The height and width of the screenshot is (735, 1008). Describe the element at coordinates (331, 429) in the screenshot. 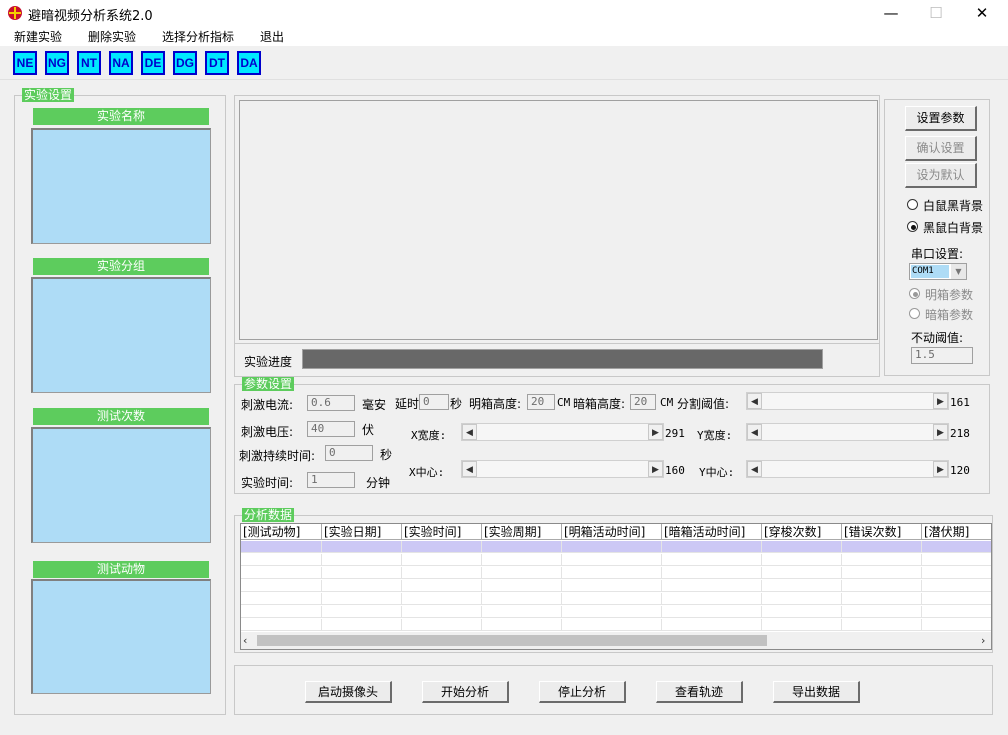

I see `voltage-input: 40` at that location.